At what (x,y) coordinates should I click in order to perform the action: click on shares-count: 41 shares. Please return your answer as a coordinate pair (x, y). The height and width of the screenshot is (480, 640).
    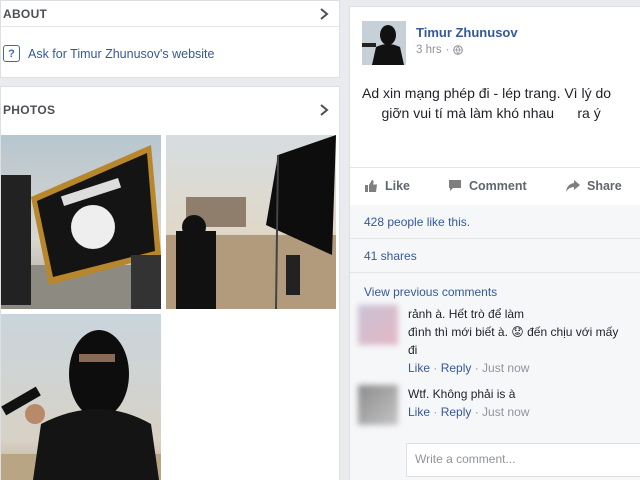
    Looking at the image, I should click on (495, 256).